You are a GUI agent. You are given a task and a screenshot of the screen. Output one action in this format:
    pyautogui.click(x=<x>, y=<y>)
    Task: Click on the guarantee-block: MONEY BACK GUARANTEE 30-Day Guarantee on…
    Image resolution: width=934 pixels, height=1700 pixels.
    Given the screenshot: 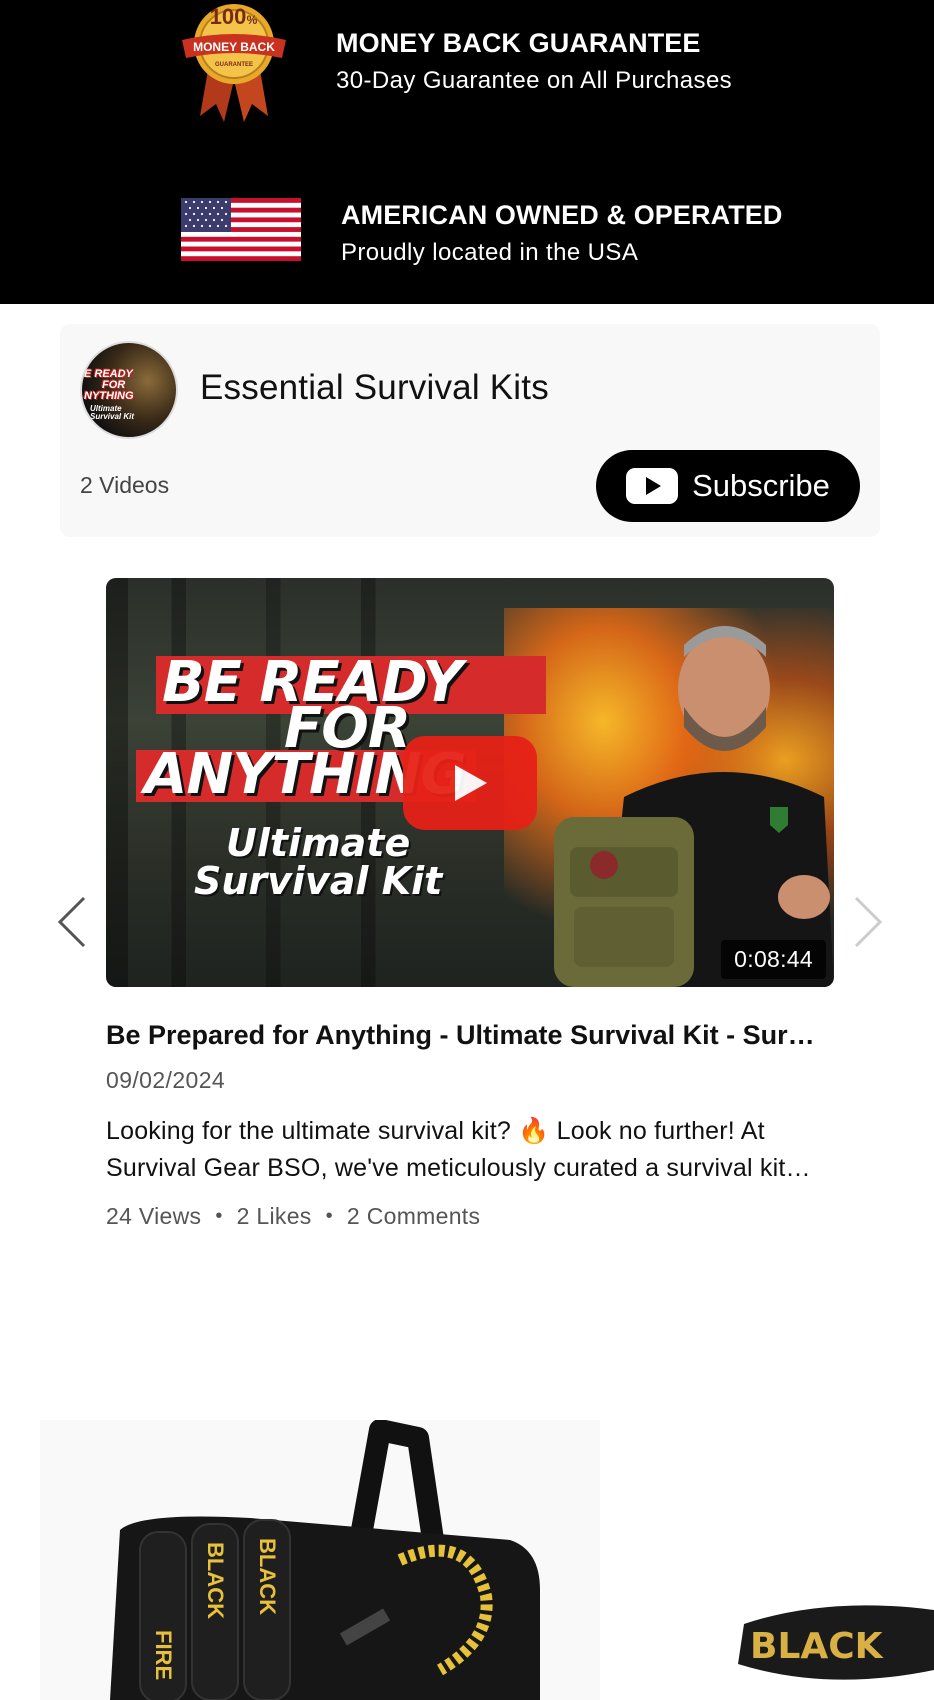 What is the action you would take?
    pyautogui.click(x=534, y=62)
    